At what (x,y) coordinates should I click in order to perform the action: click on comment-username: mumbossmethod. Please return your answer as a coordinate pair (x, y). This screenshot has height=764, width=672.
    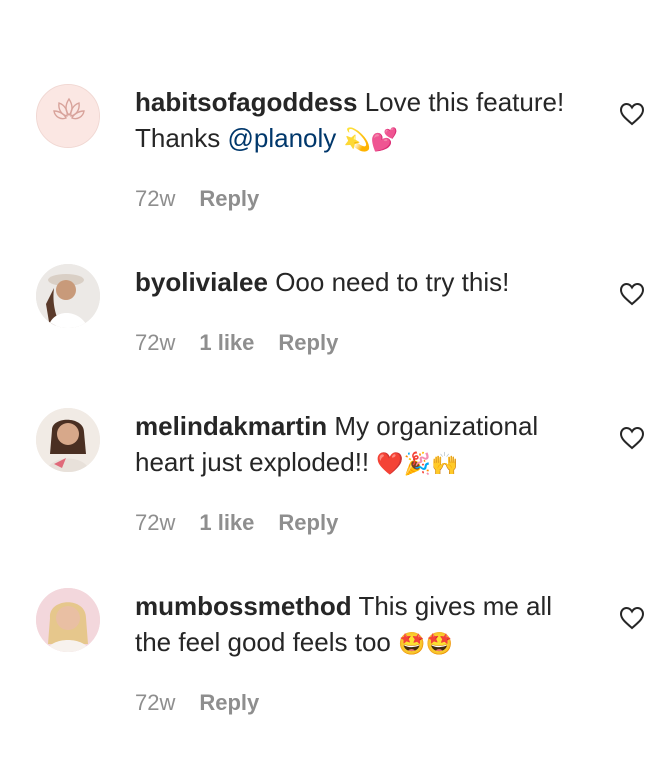
    Looking at the image, I should click on (243, 606).